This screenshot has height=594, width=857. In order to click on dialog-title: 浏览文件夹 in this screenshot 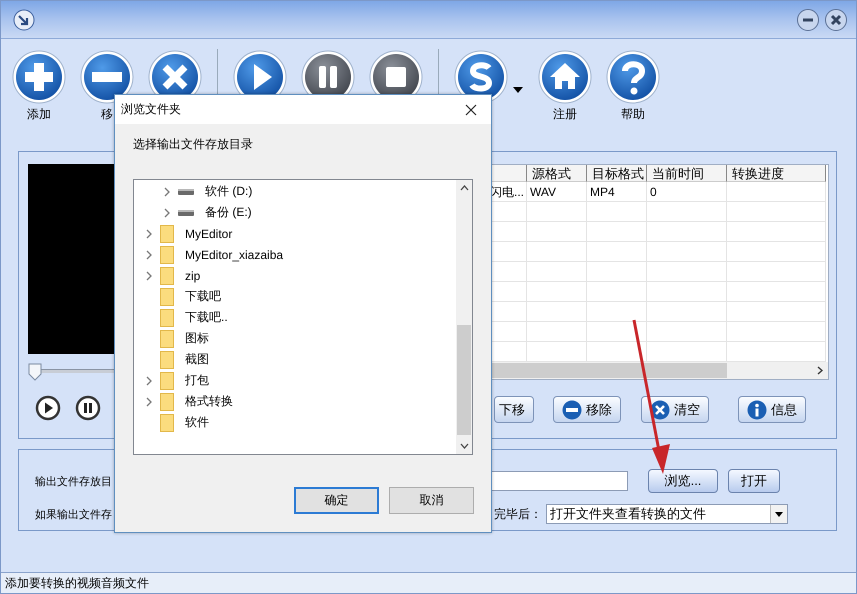, I will do `click(151, 109)`.